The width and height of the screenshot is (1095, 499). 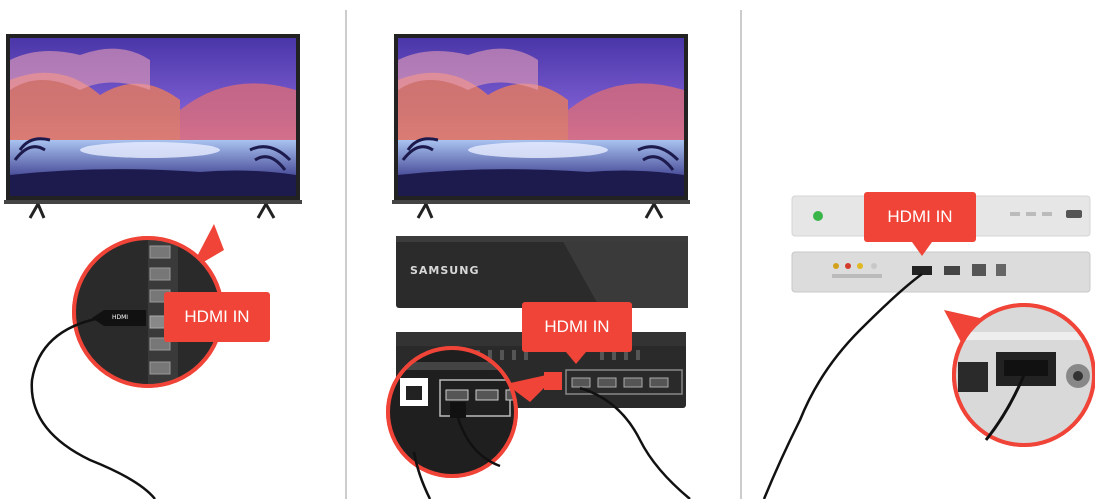 What do you see at coordinates (941, 272) in the screenshot?
I see `external-device-rear` at bounding box center [941, 272].